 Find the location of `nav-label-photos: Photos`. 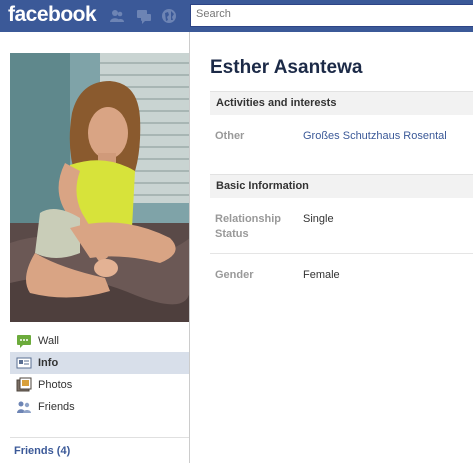

nav-label-photos: Photos is located at coordinates (55, 385).